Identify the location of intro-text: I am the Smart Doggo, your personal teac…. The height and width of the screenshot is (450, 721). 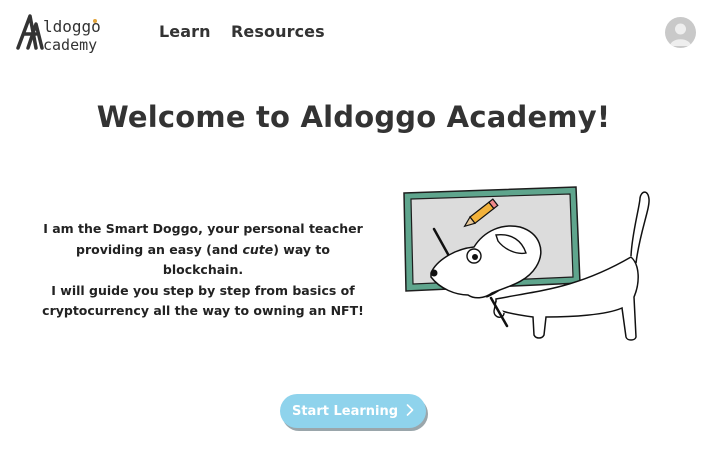
(203, 270).